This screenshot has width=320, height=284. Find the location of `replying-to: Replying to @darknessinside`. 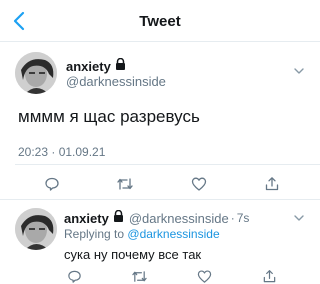

replying-to: Replying to @darknessinside is located at coordinates (142, 234).